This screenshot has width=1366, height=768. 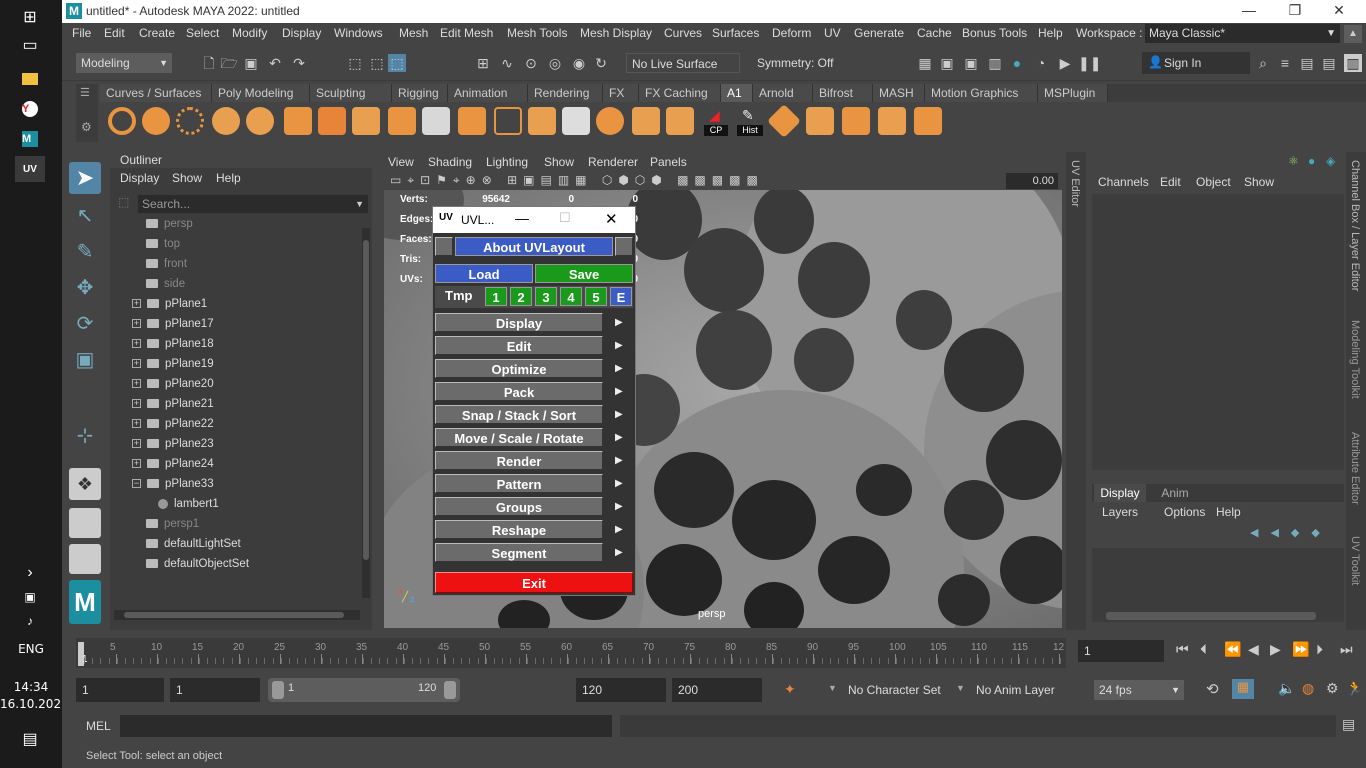 What do you see at coordinates (301, 33) in the screenshot?
I see `menu-display: Display` at bounding box center [301, 33].